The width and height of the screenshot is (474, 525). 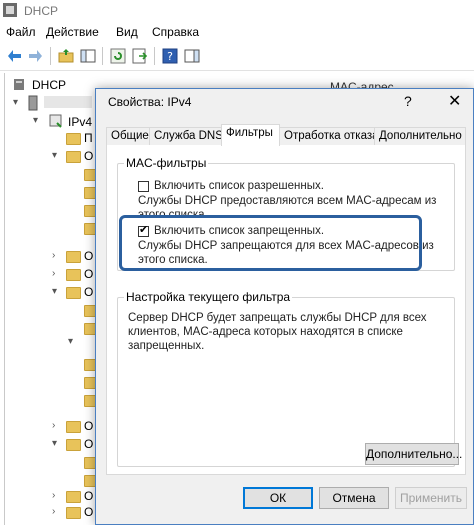 I want to click on help-icon: ?, so click(x=170, y=56).